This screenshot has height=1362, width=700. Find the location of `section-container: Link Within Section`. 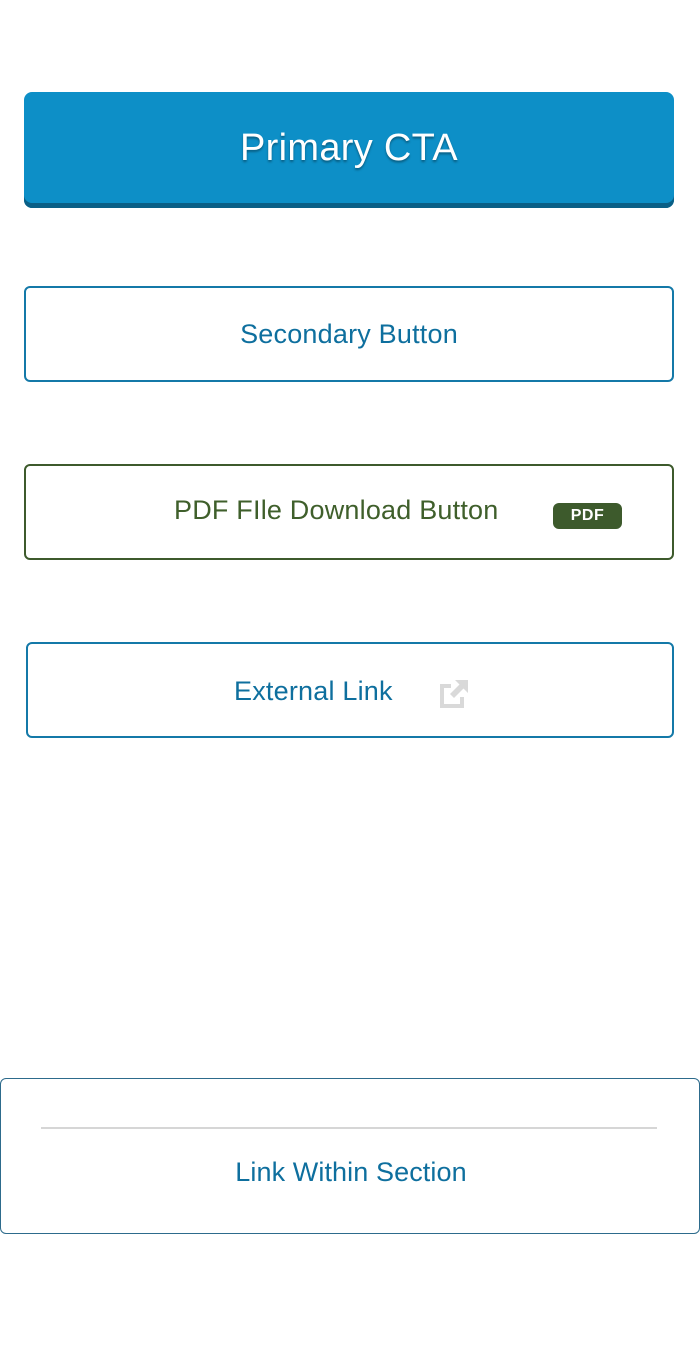

section-container: Link Within Section is located at coordinates (350, 1156).